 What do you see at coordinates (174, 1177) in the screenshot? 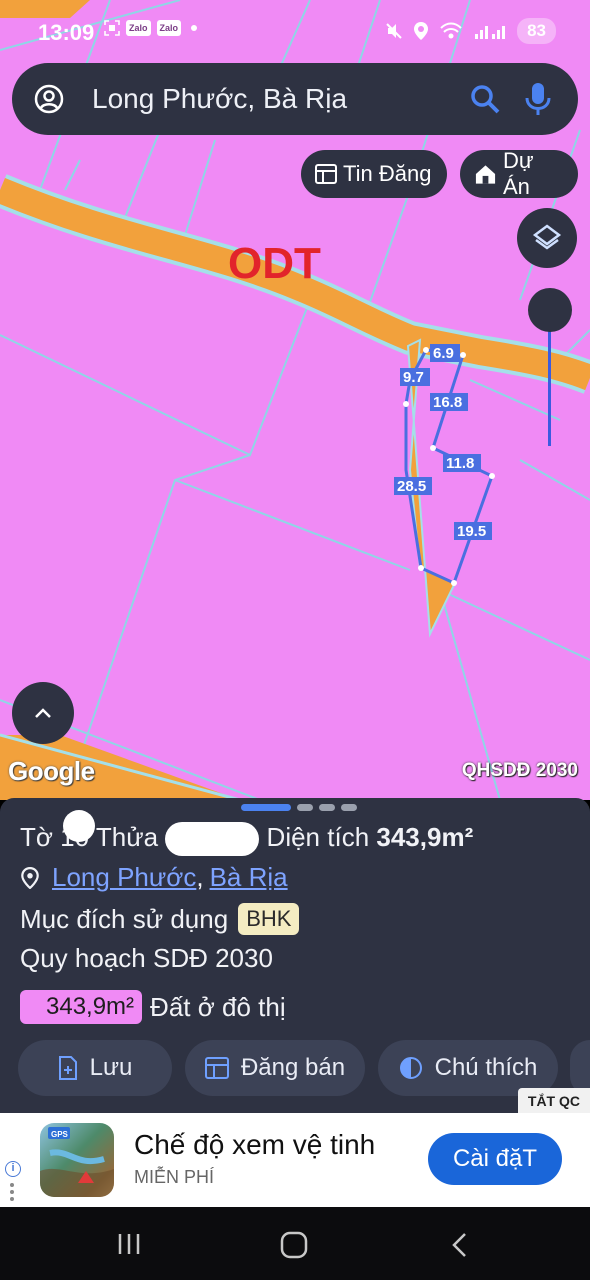
I see `ad-subtitle: MIỄN PHÍ` at bounding box center [174, 1177].